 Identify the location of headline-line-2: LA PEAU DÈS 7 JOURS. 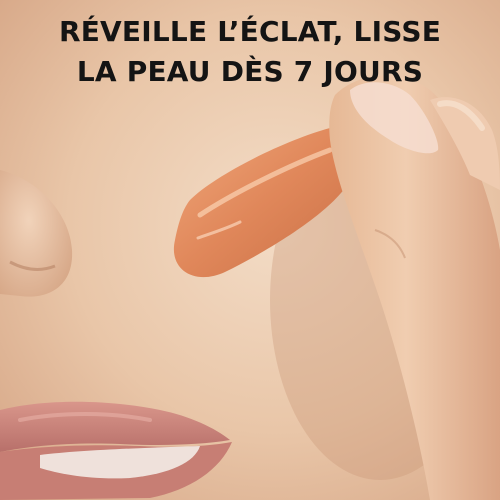
(250, 71).